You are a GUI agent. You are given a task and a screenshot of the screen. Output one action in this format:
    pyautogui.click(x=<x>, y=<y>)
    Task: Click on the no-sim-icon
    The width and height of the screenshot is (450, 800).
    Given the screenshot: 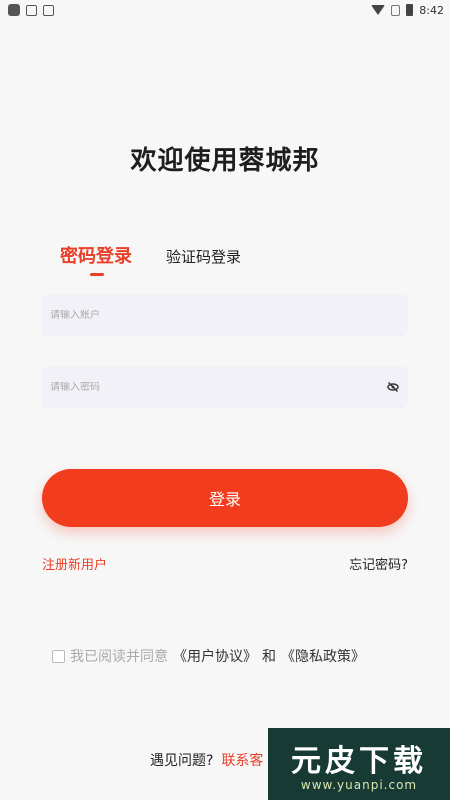 What is the action you would take?
    pyautogui.click(x=396, y=10)
    